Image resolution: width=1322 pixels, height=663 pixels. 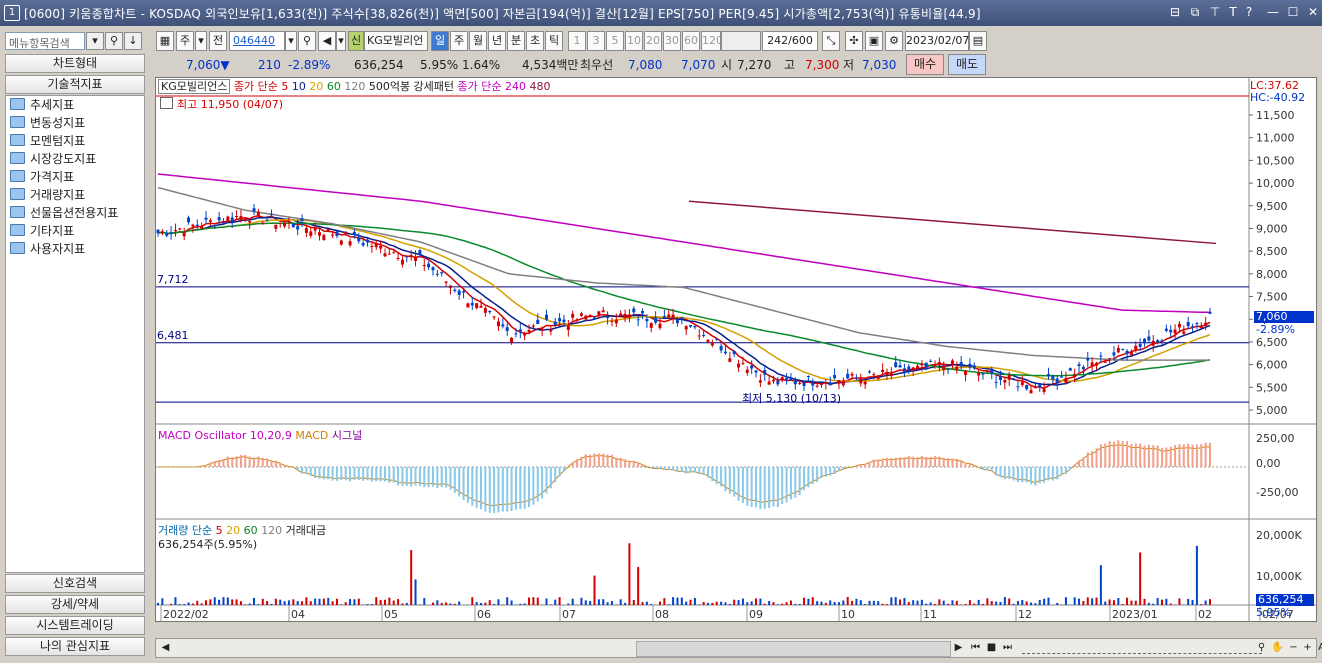 What do you see at coordinates (42, 231) in the screenshot?
I see `tree-item-etc: 기타지표` at bounding box center [42, 231].